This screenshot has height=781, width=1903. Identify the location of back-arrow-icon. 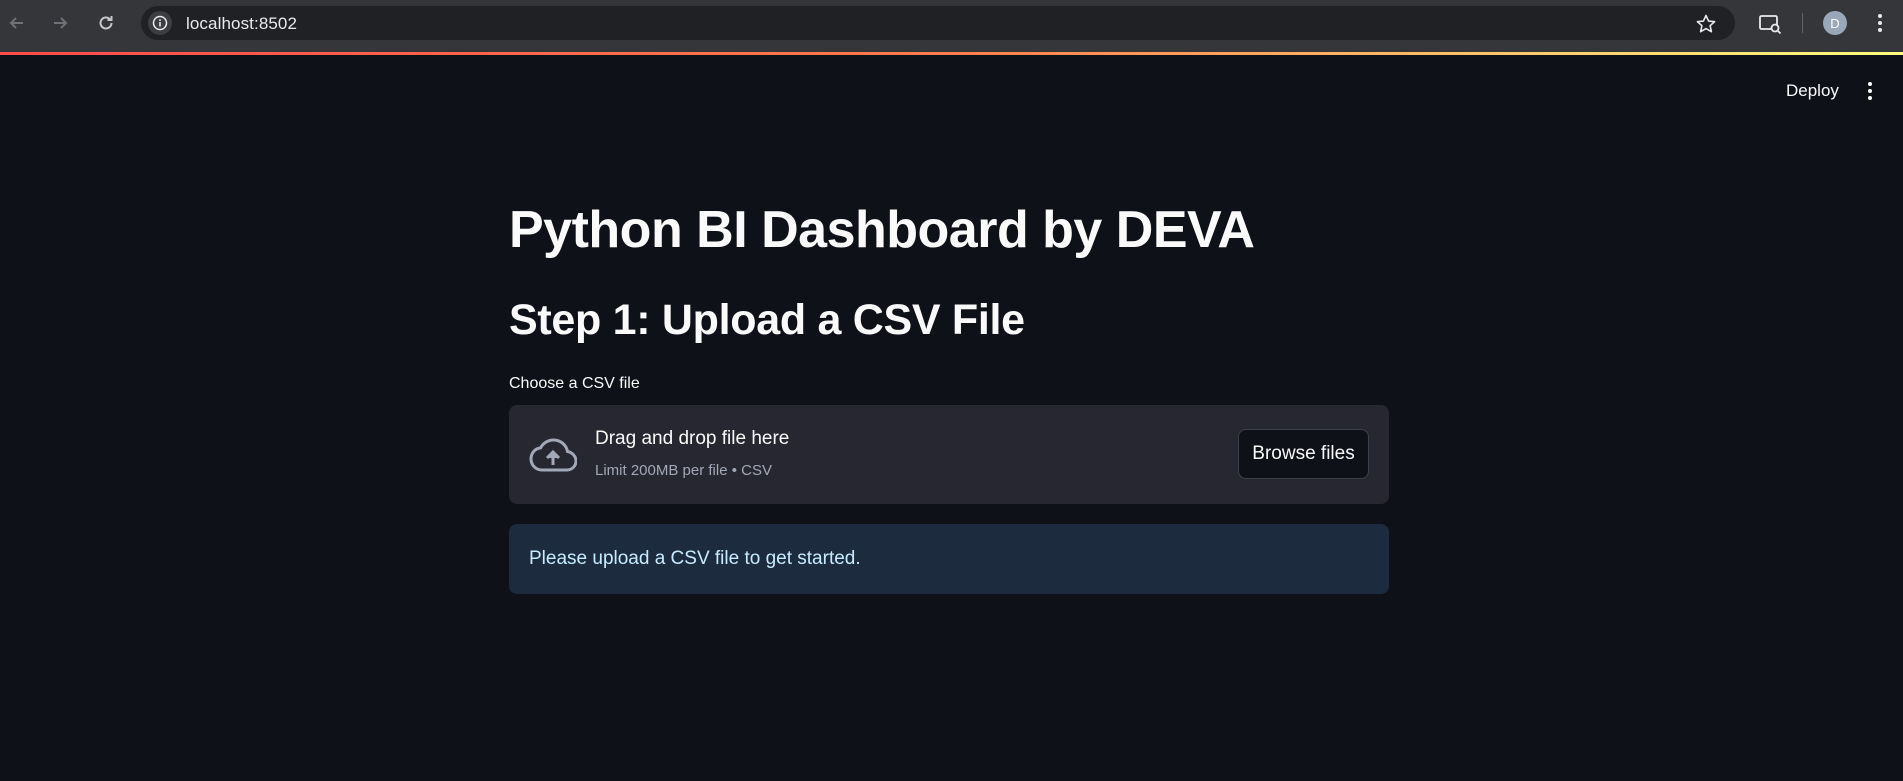
(17, 23).